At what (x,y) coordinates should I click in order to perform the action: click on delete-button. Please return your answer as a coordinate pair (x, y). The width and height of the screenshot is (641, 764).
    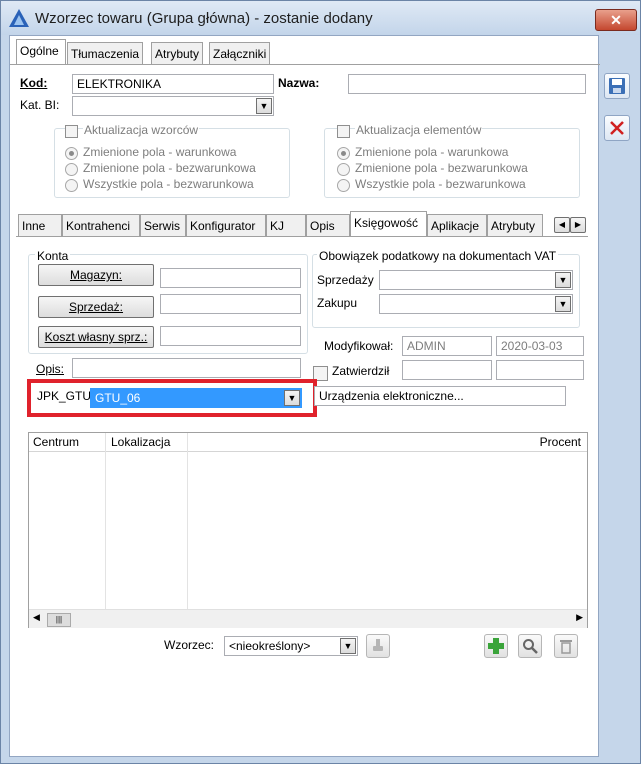
    Looking at the image, I should click on (566, 646).